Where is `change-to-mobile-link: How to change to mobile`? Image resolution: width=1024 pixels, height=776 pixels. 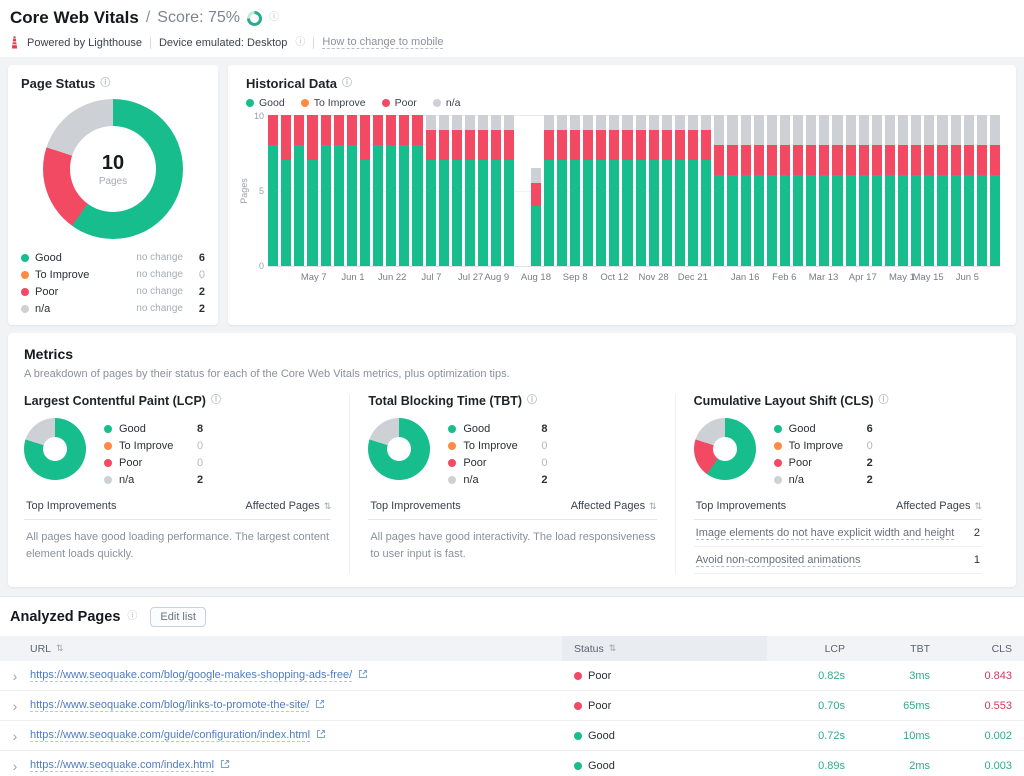 change-to-mobile-link: How to change to mobile is located at coordinates (383, 42).